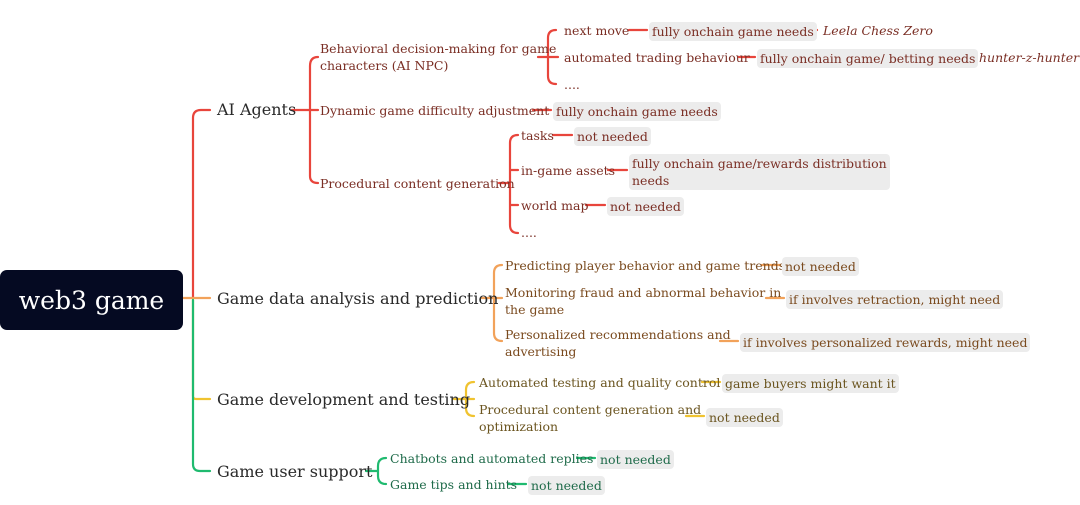  Describe the element at coordinates (744, 417) in the screenshot. I see `node-procedural-opt-need: not needed` at that location.